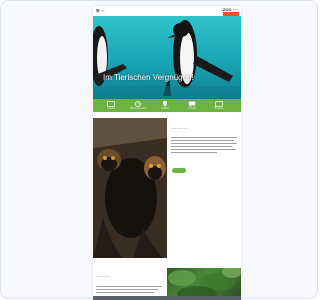  I want to click on quick-link-label: Anfahrt, so click(165, 108).